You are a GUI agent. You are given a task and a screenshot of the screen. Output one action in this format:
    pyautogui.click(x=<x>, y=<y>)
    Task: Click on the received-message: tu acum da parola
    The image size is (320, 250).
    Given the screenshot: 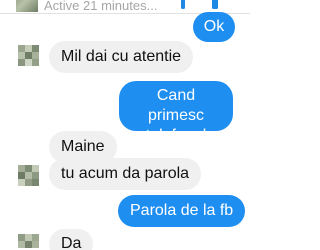 What is the action you would take?
    pyautogui.click(x=125, y=174)
    